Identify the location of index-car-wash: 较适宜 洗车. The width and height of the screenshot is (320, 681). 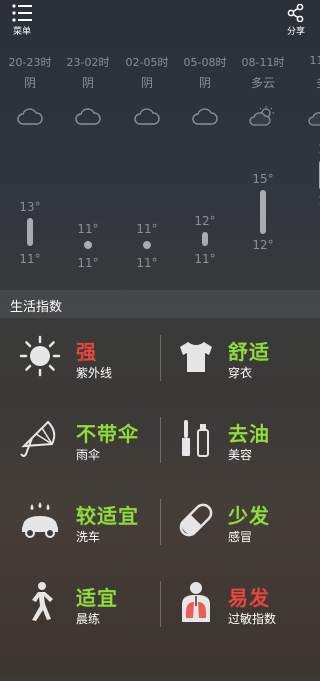
(80, 522).